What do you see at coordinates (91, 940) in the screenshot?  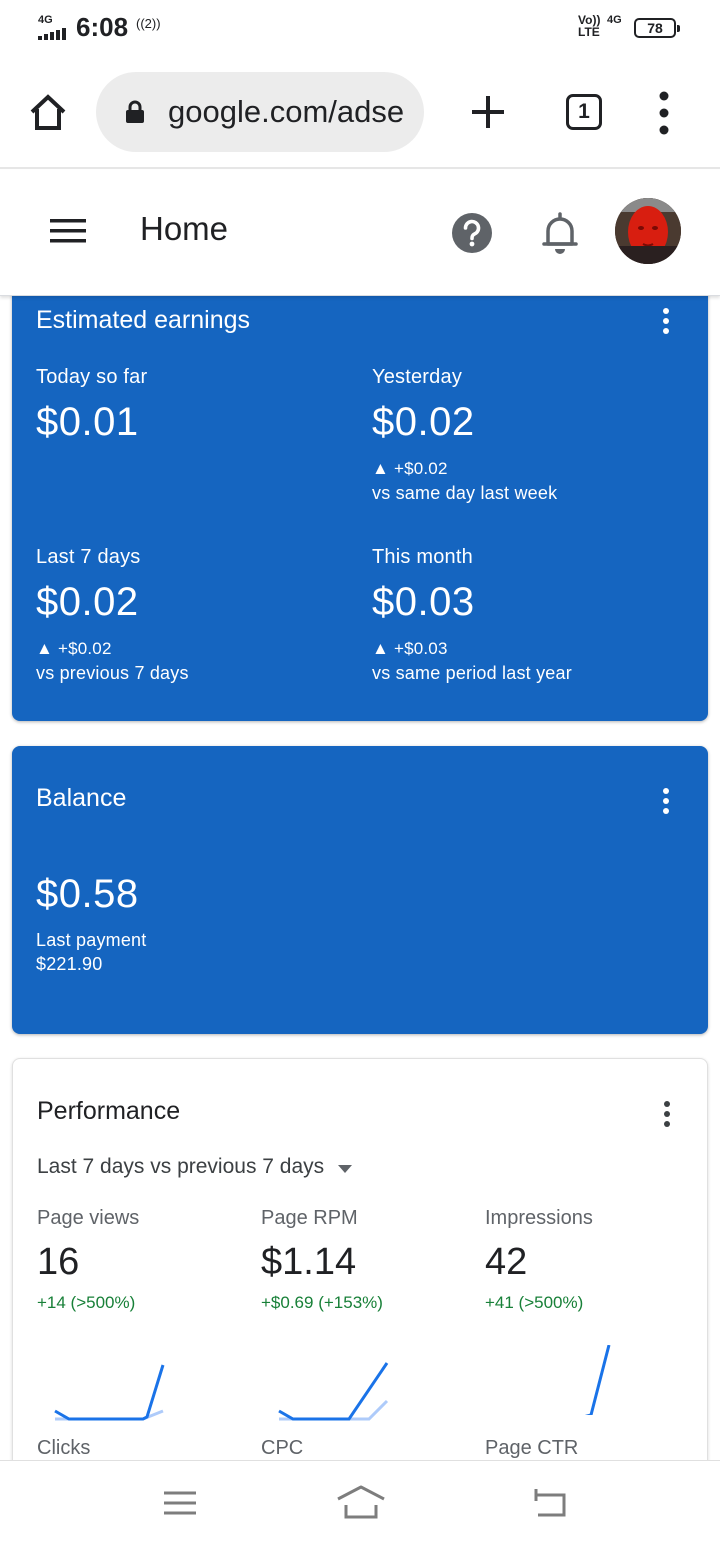 I see `last-payment-label: Last payment` at bounding box center [91, 940].